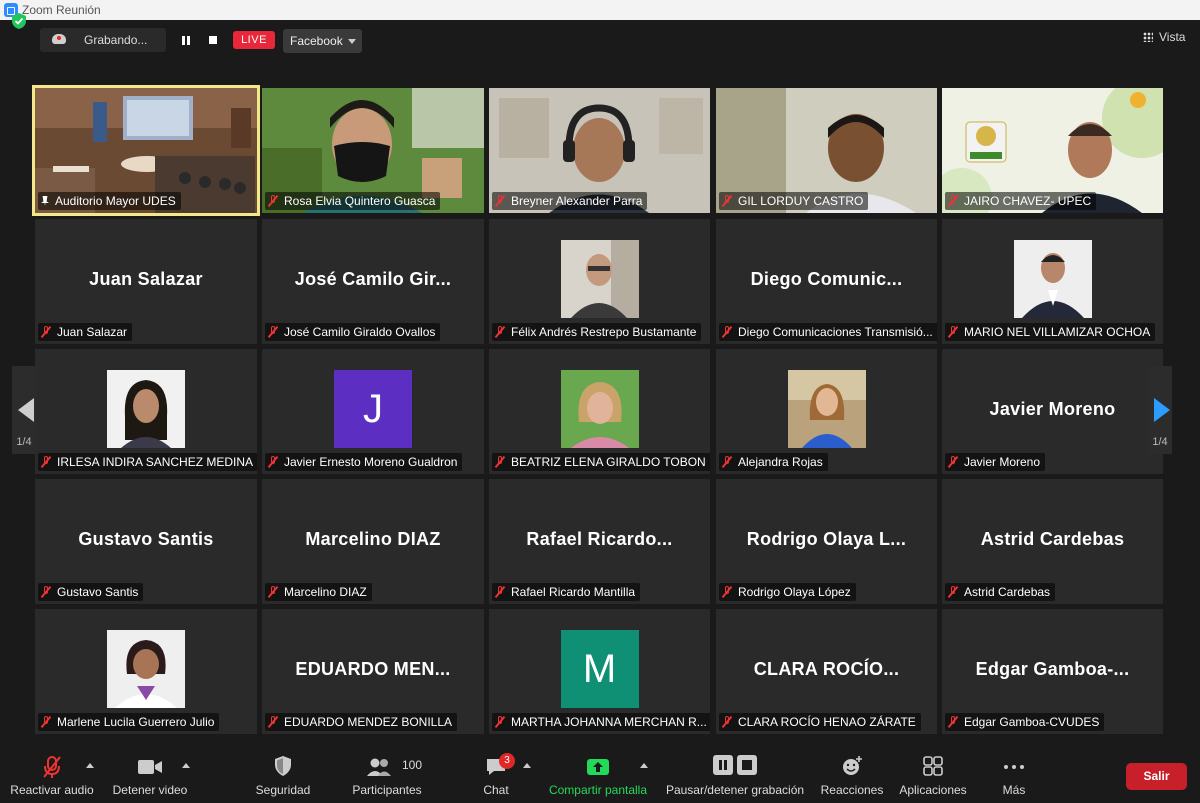  I want to click on participant-tile: Marcelino DIAZ Marcelino DIAZ, so click(373, 541).